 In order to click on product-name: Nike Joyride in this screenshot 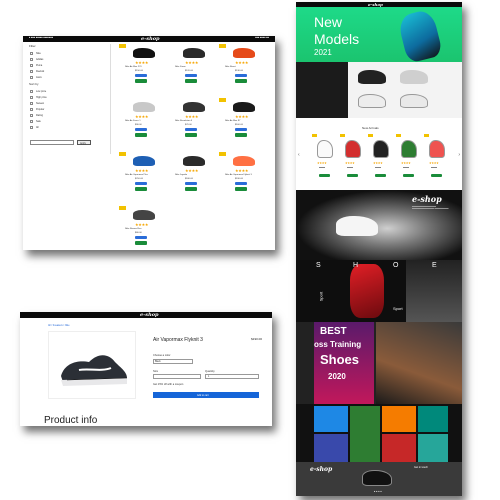, I will do `click(181, 175)`.